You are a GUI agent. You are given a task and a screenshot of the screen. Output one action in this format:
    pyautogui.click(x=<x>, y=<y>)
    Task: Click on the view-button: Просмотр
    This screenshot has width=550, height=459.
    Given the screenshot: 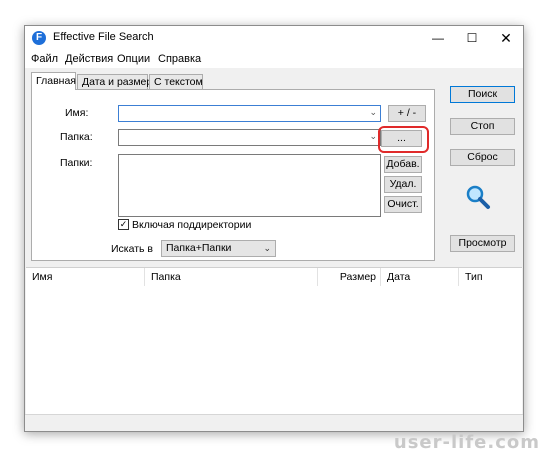 What is the action you would take?
    pyautogui.click(x=482, y=243)
    